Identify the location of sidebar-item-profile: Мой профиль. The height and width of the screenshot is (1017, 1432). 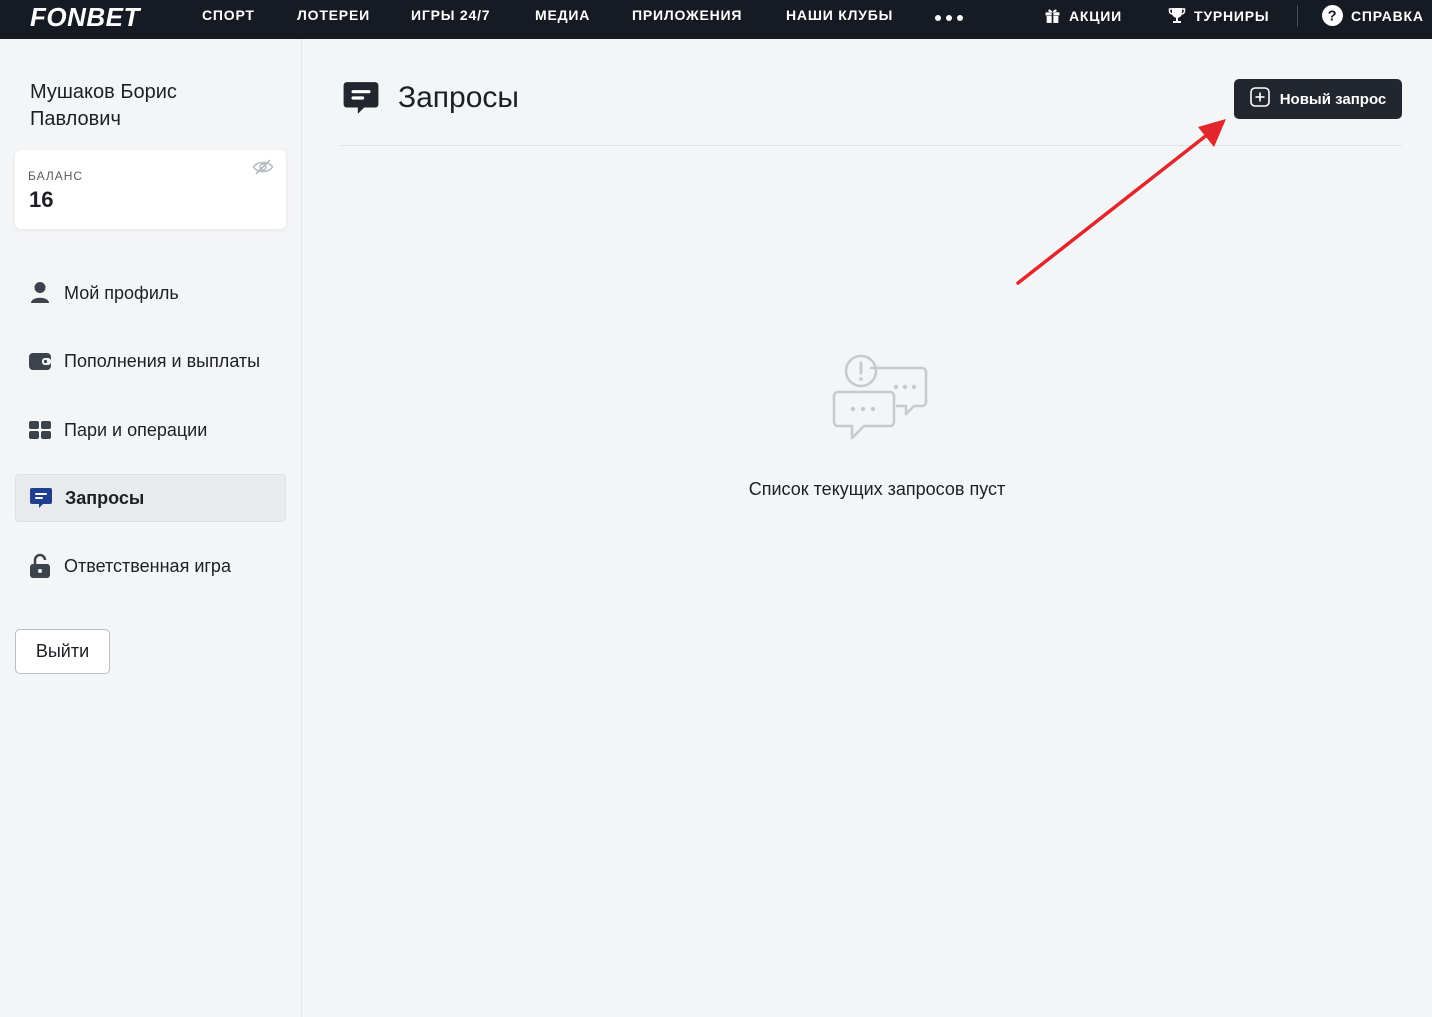
(150, 293).